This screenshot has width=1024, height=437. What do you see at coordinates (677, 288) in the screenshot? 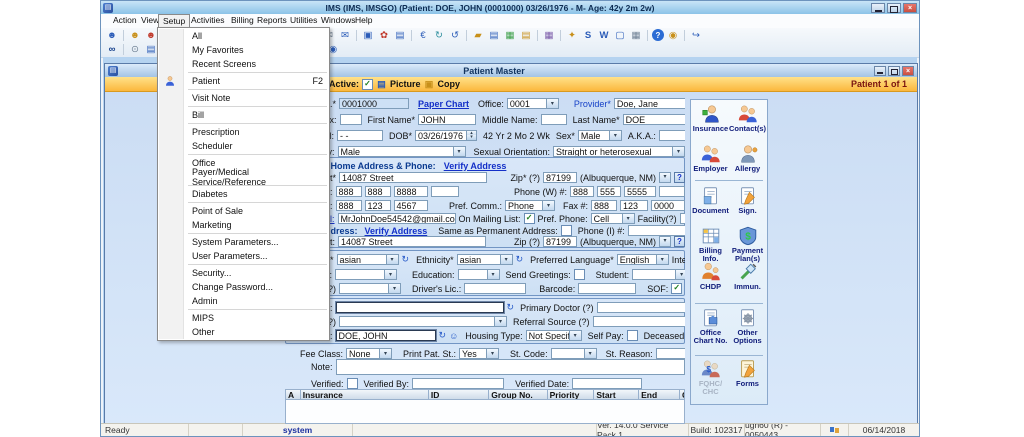
I see `sof-checkbox: ✓` at bounding box center [677, 288].